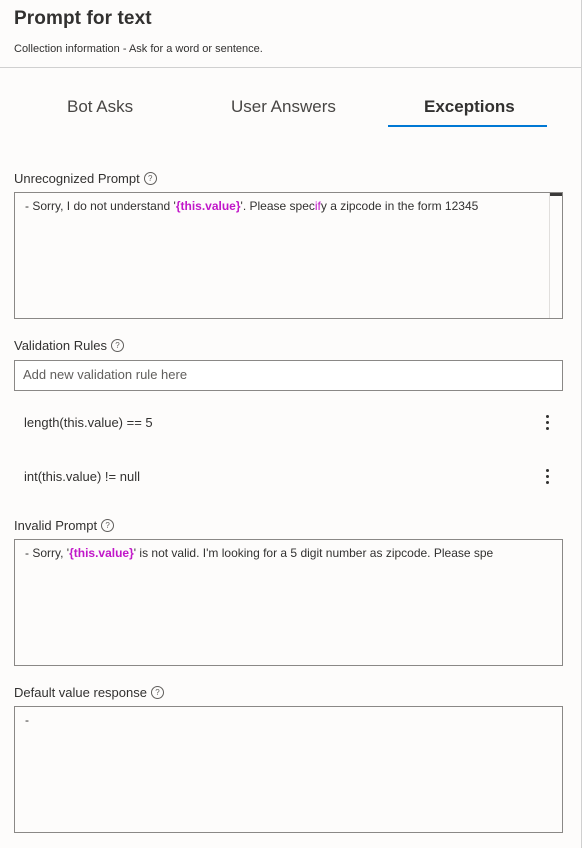 The image size is (582, 848). I want to click on default-value-label: Default value response ?, so click(89, 692).